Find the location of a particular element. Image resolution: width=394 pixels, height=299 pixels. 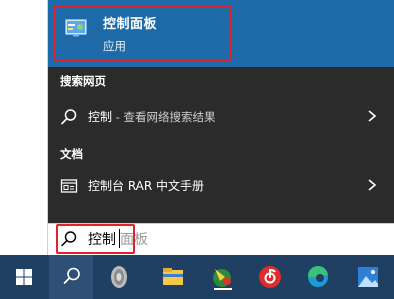

taskbar-photos-app is located at coordinates (368, 277).